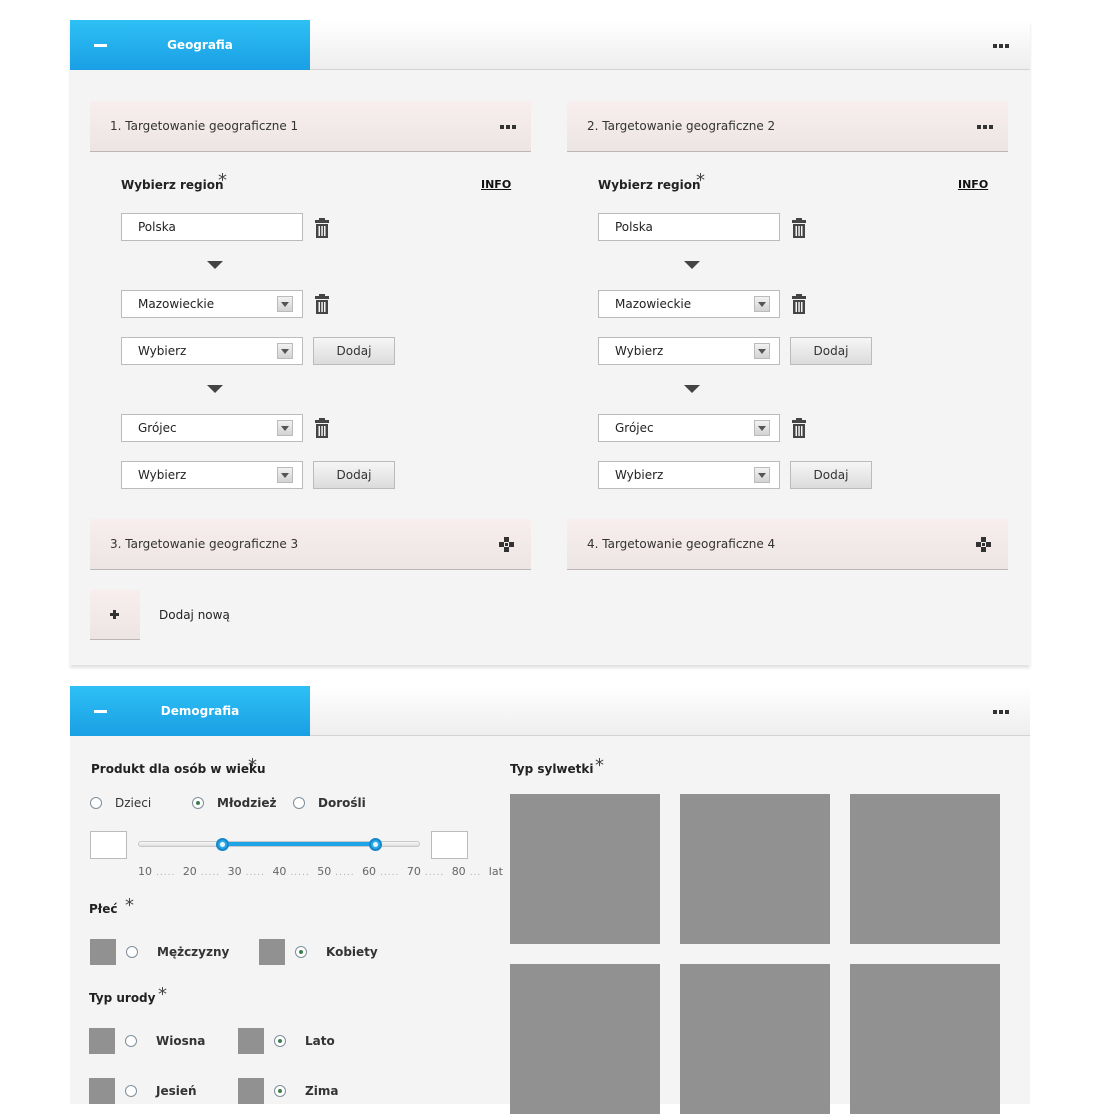 This screenshot has height=1114, width=1100. What do you see at coordinates (190, 45) in the screenshot?
I see `geography-tab: Geografia` at bounding box center [190, 45].